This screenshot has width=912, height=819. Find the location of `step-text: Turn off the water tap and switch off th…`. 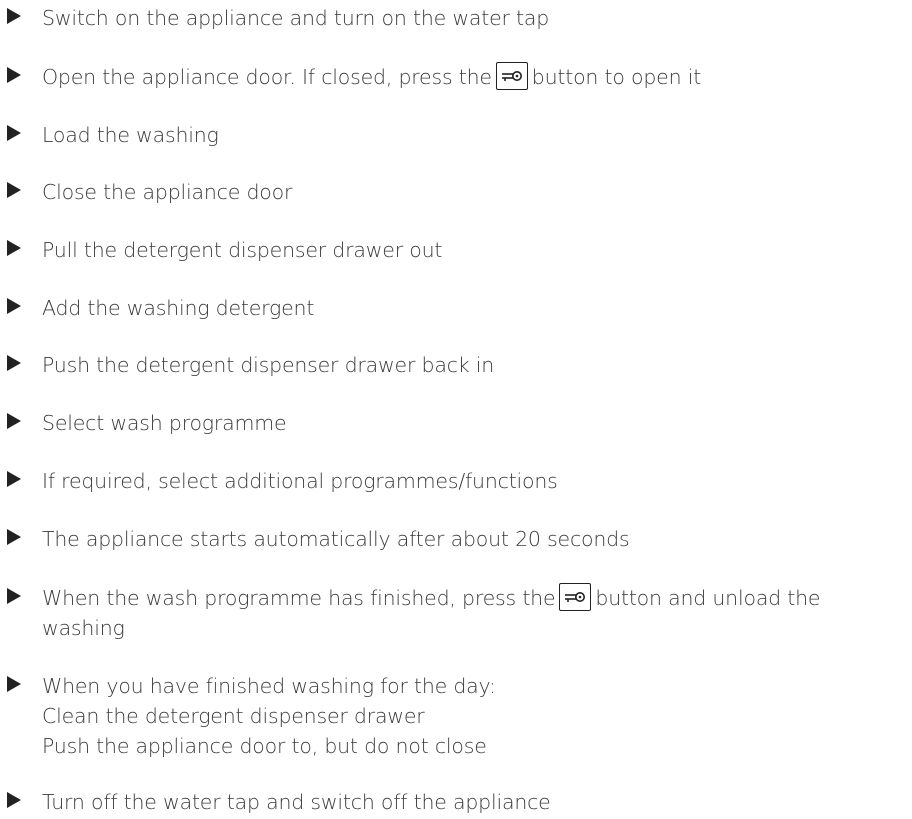

step-text: Turn off the water tap and switch off th… is located at coordinates (296, 802).